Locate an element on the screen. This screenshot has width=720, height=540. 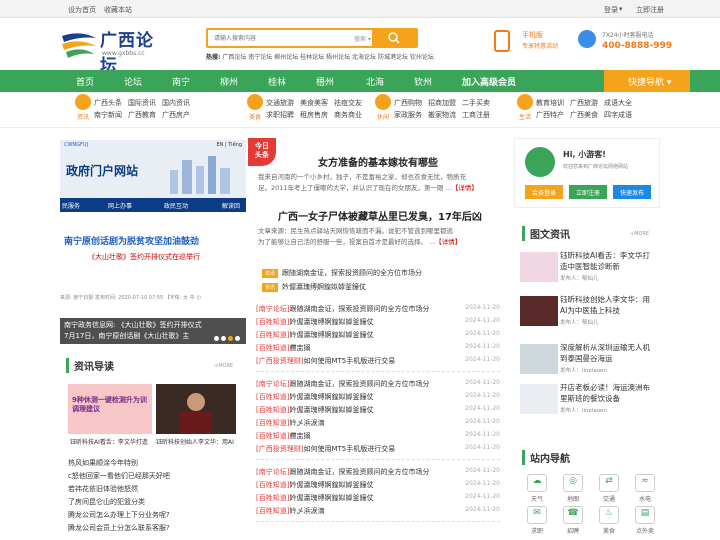
category-link: 广西教育 is located at coordinates (142, 115).